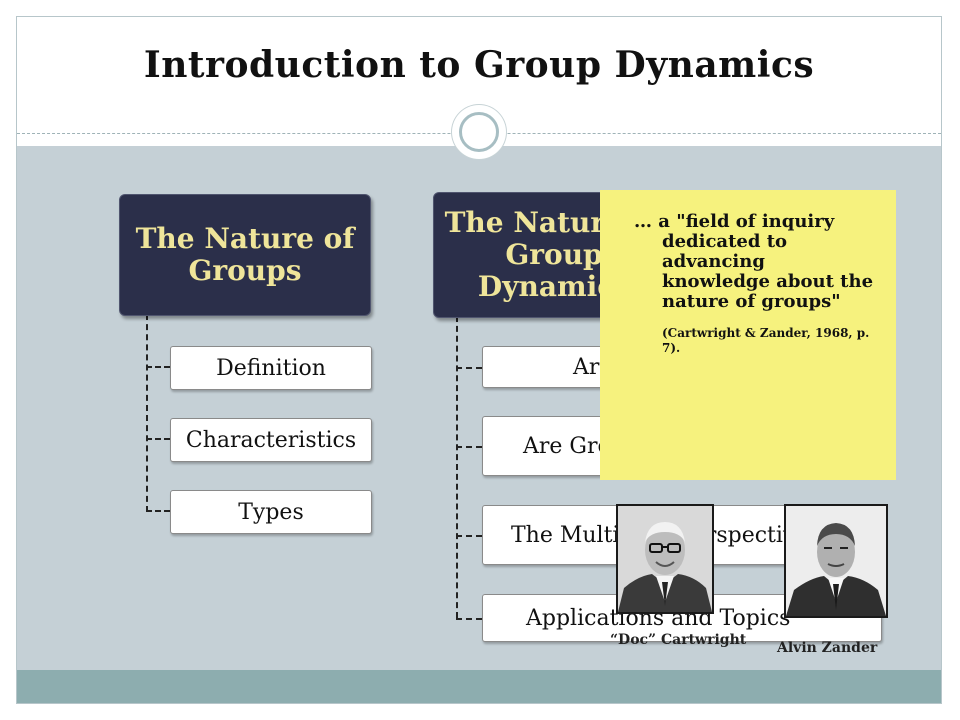  Describe the element at coordinates (479, 686) in the screenshot. I see `bottom-band` at that location.